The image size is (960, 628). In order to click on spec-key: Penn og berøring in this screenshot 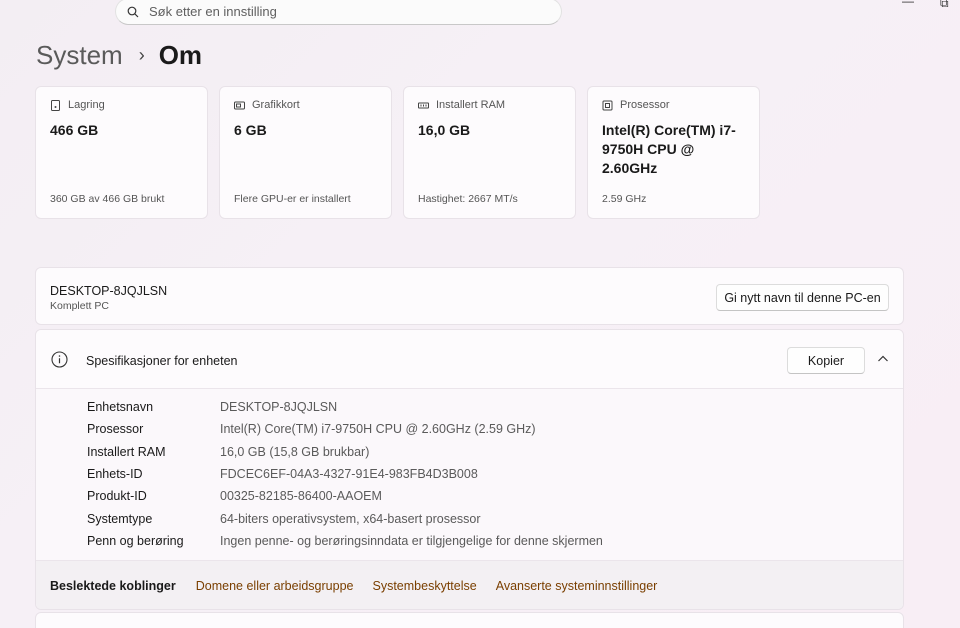, I will do `click(135, 540)`.